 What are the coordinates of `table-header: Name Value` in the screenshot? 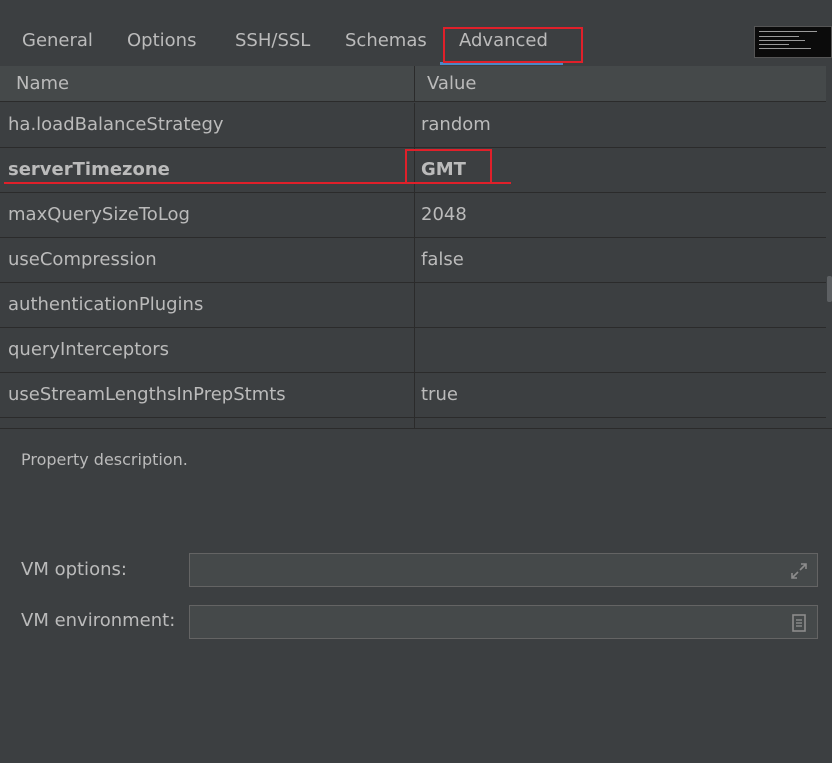 It's located at (413, 84).